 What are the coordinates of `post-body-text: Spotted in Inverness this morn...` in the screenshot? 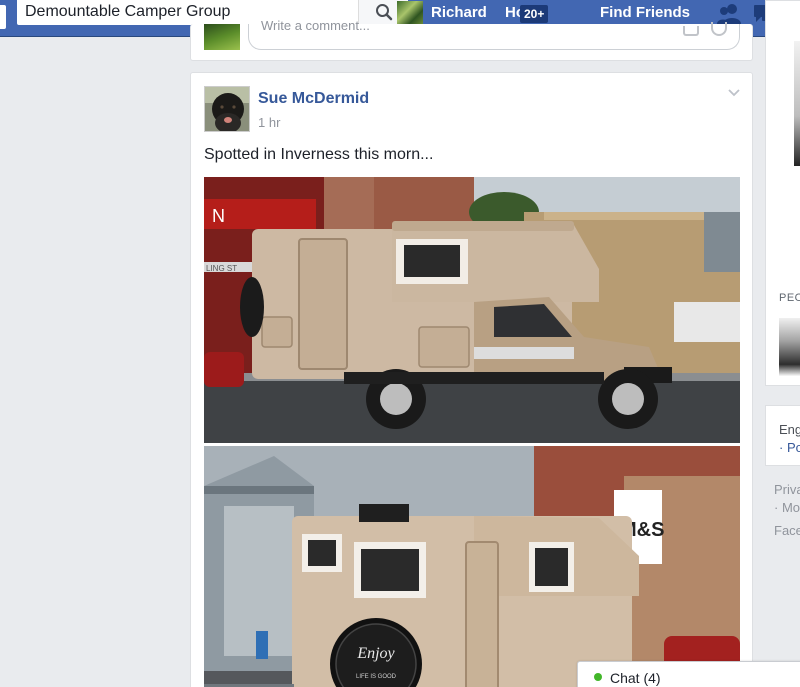 It's located at (319, 154).